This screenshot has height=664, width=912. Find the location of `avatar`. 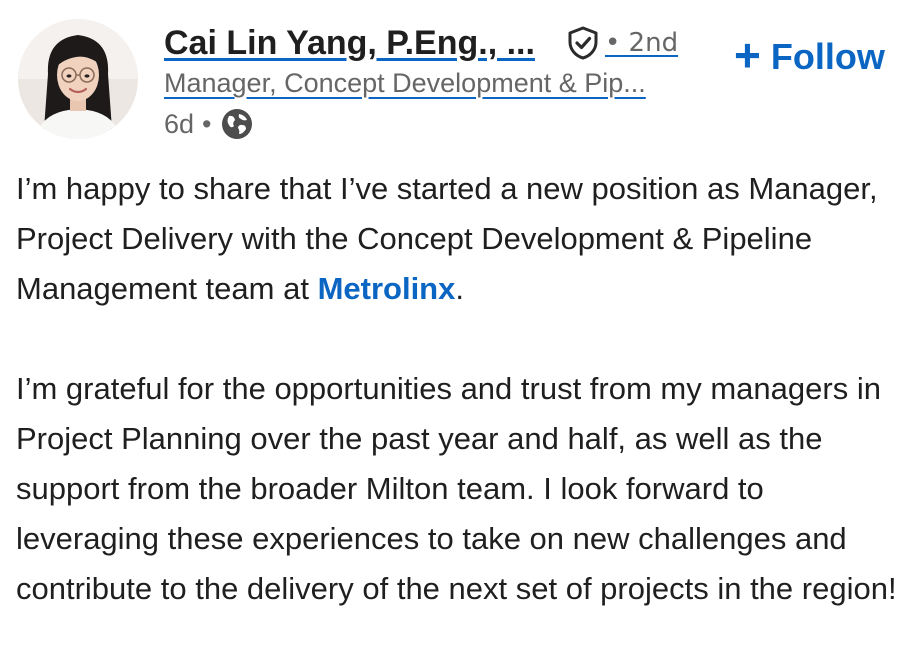

avatar is located at coordinates (78, 79).